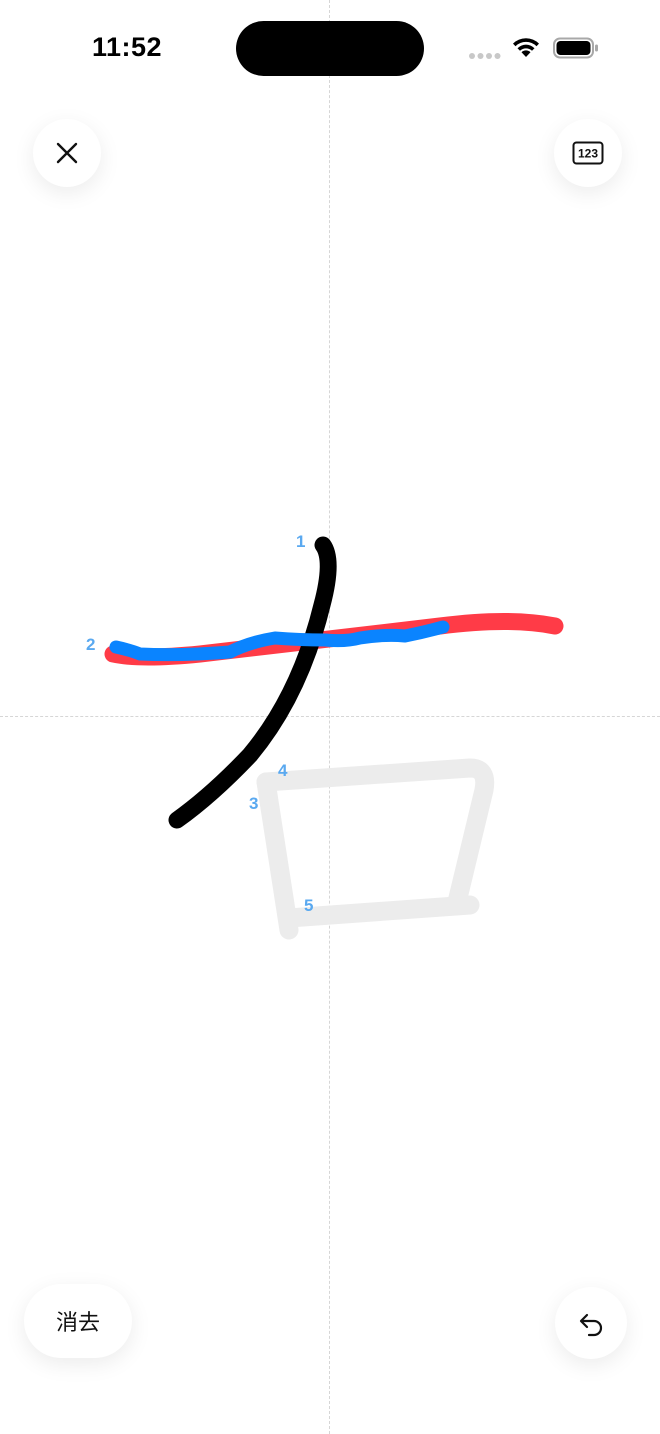 This screenshot has width=660, height=1434. What do you see at coordinates (283, 770) in the screenshot?
I see `stroke-number-4: 4` at bounding box center [283, 770].